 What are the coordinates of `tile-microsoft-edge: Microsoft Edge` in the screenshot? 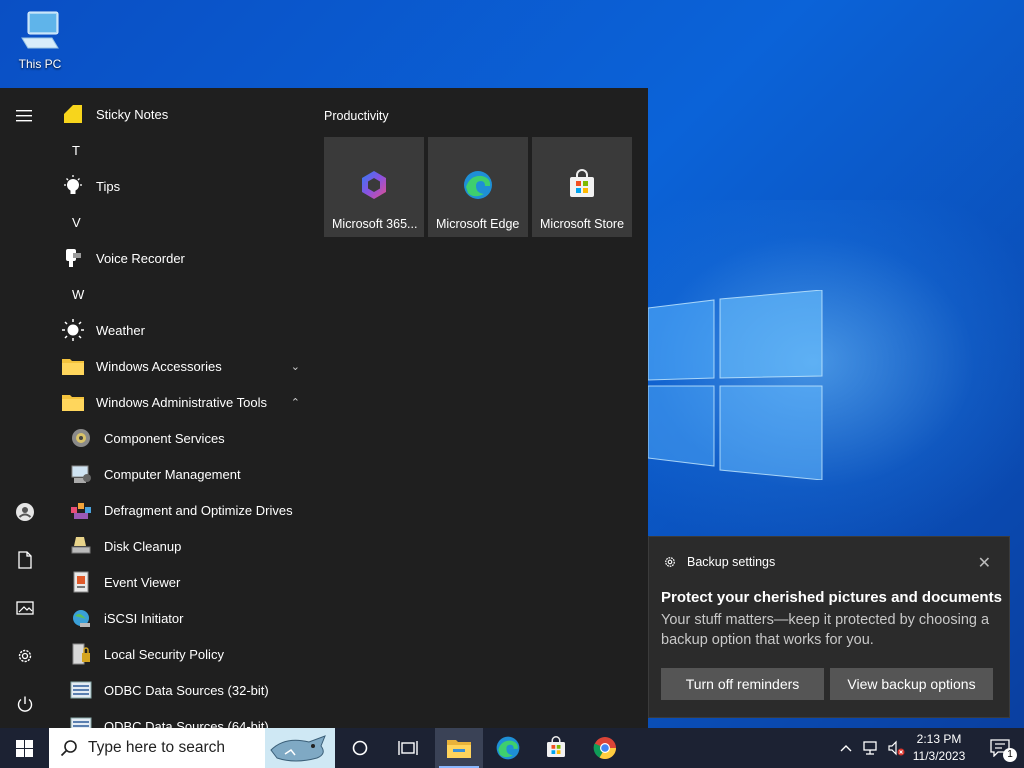 It's located at (478, 187).